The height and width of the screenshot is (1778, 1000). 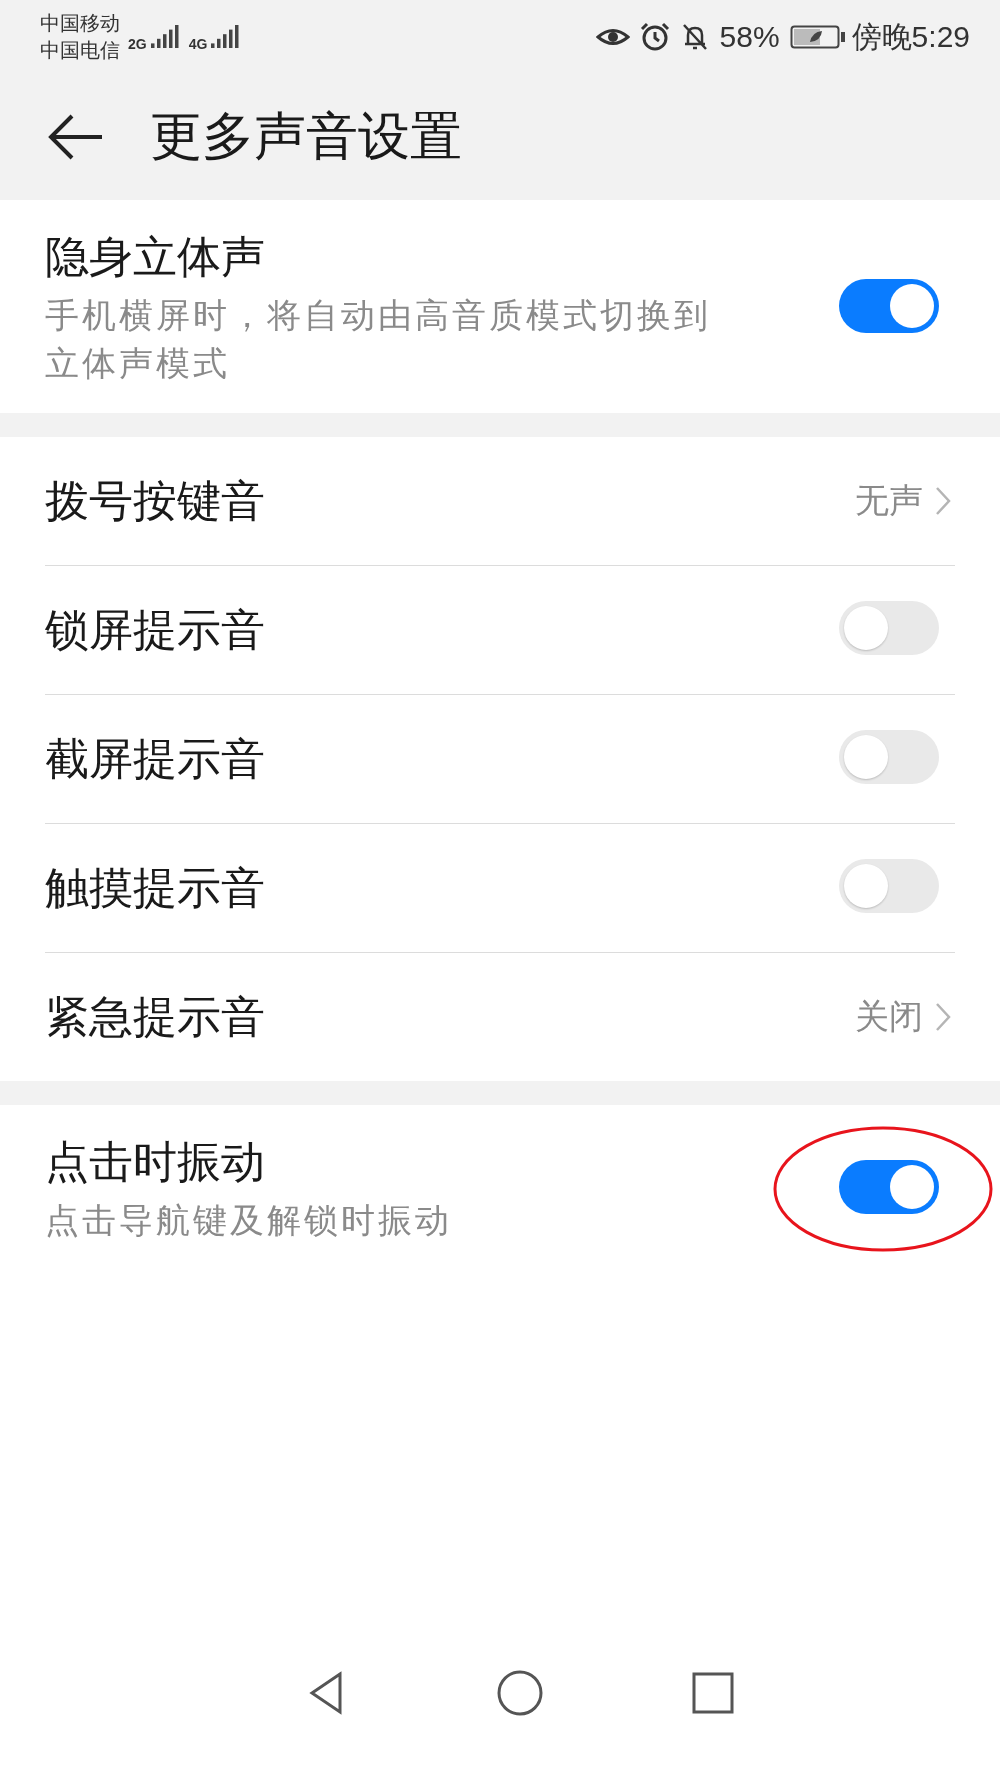 What do you see at coordinates (155, 1162) in the screenshot?
I see `setting-title: 点击时振动` at bounding box center [155, 1162].